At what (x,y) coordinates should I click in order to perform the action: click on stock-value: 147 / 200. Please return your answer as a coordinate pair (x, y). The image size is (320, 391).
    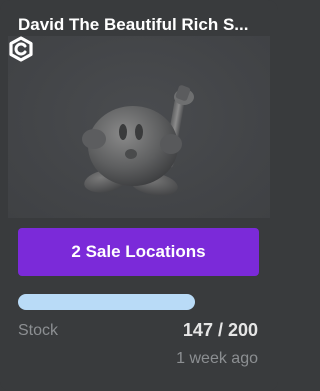
    Looking at the image, I should click on (220, 330).